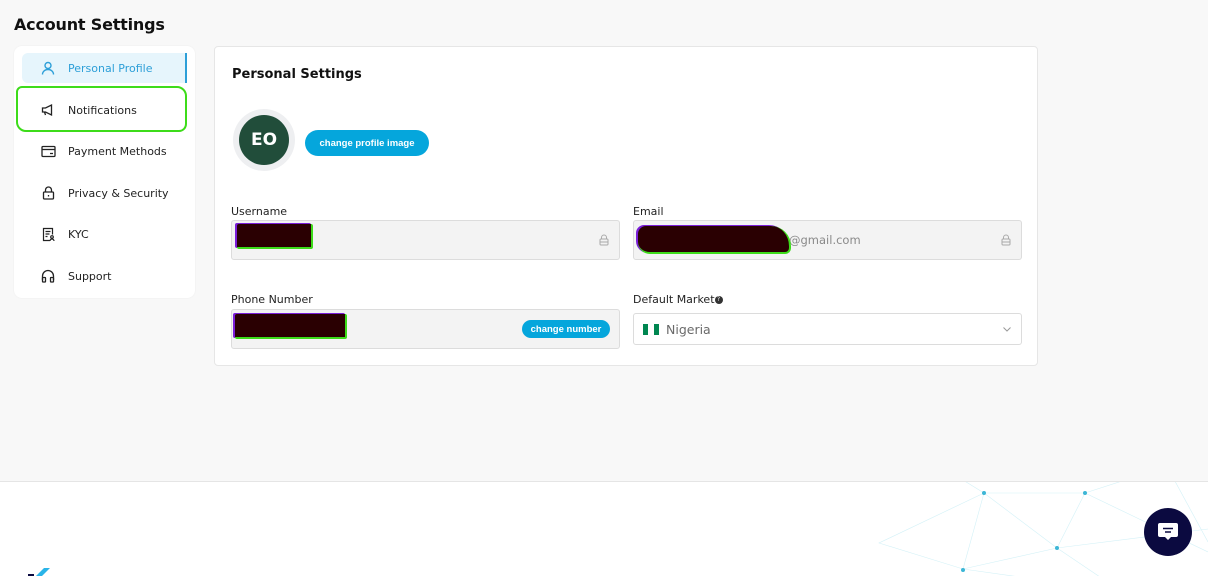  What do you see at coordinates (1007, 329) in the screenshot?
I see `chevron-down-icon` at bounding box center [1007, 329].